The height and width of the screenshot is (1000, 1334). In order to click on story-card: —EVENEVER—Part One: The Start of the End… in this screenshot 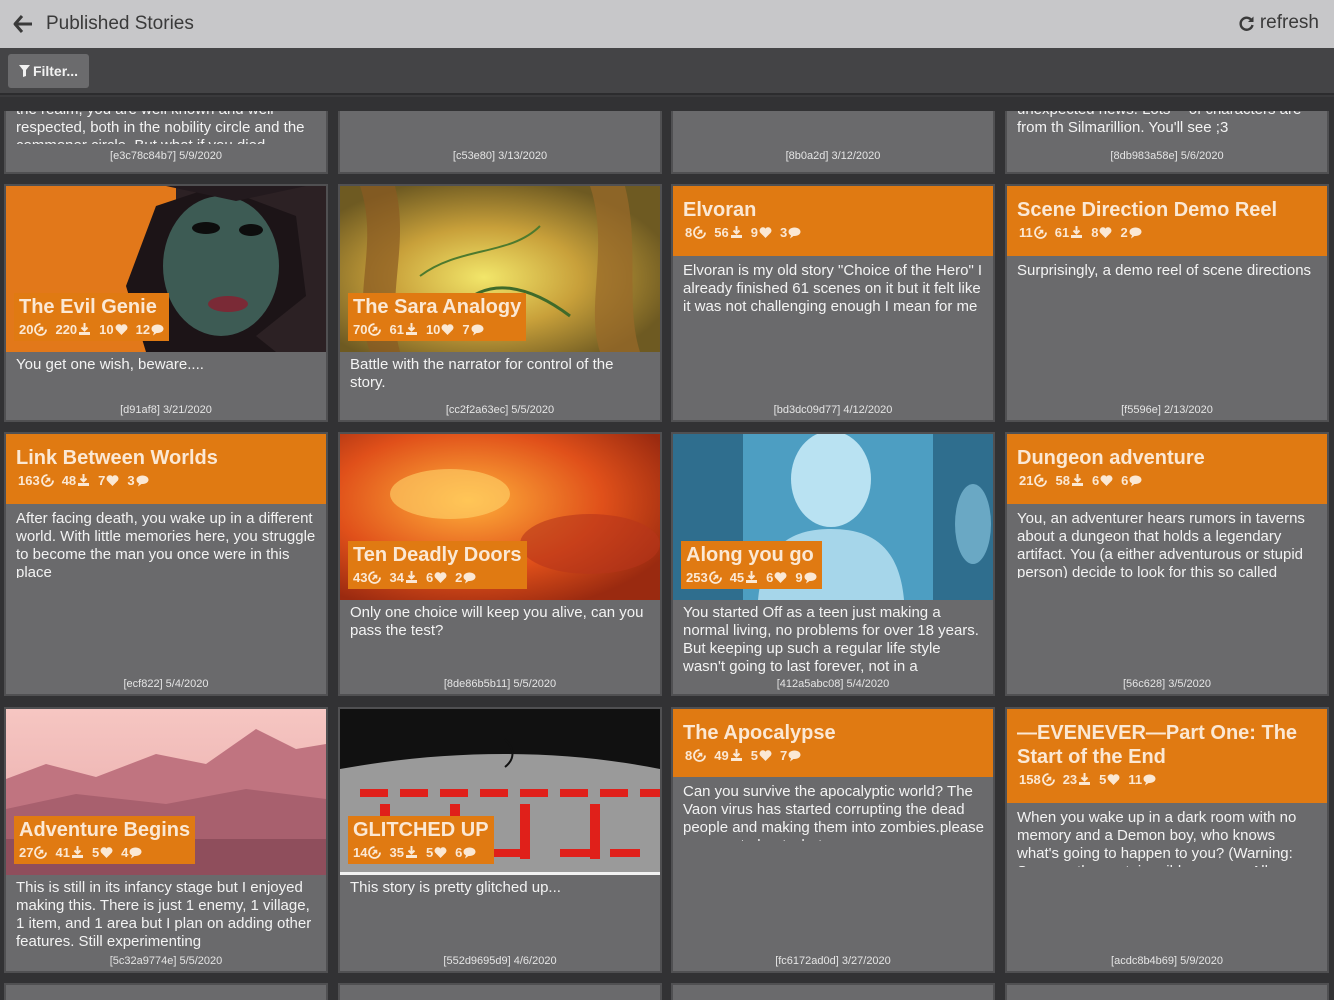, I will do `click(1167, 840)`.